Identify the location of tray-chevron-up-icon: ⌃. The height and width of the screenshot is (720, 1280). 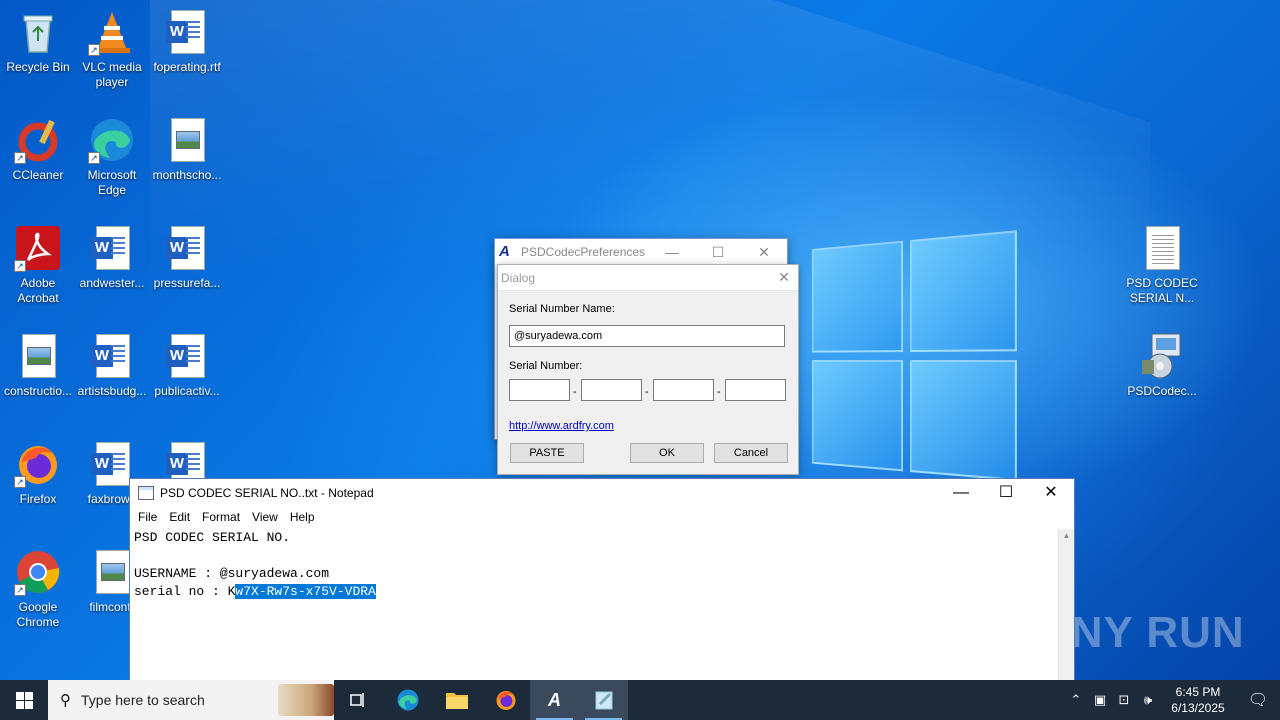
(1076, 700).